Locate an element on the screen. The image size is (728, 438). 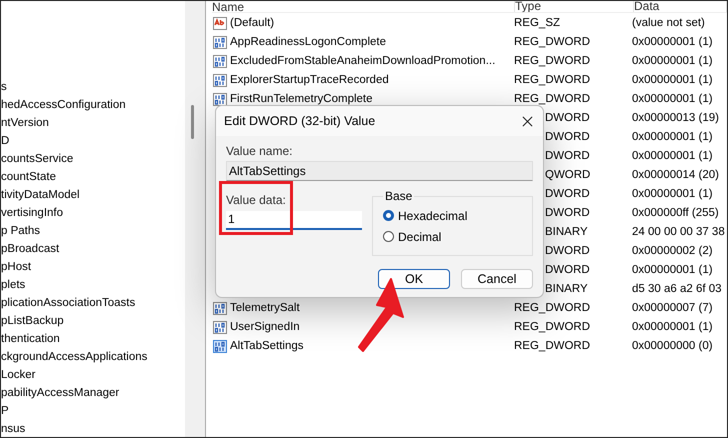
value-type: REG_SZ is located at coordinates (537, 22).